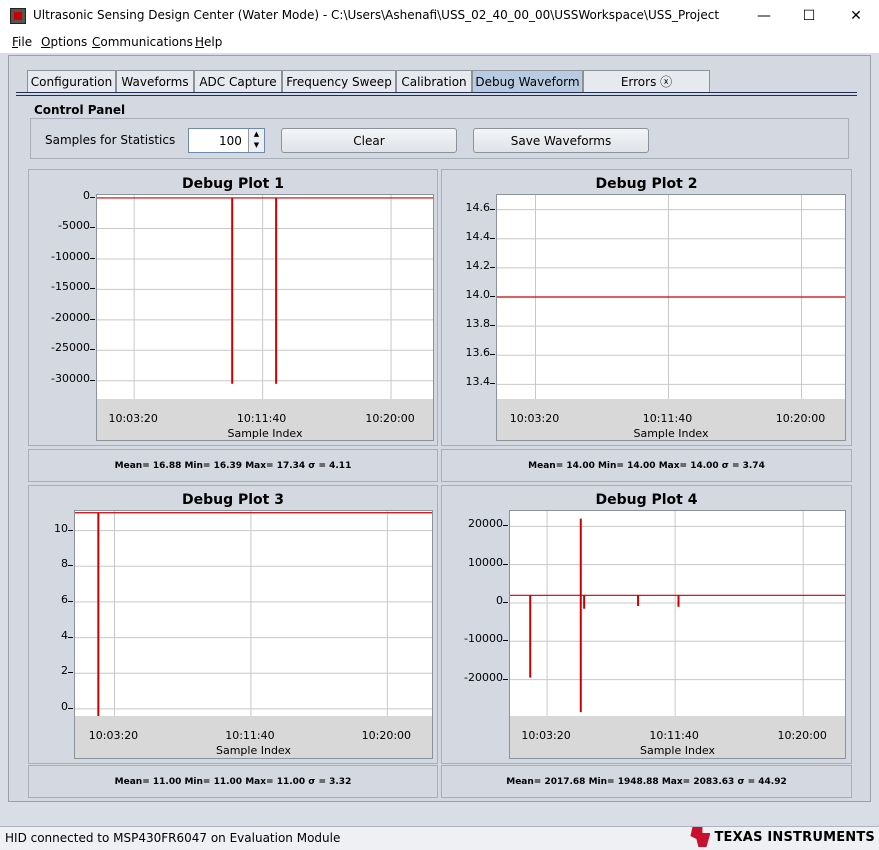  Describe the element at coordinates (25, 42) in the screenshot. I see `menu-file-label: ile` at that location.